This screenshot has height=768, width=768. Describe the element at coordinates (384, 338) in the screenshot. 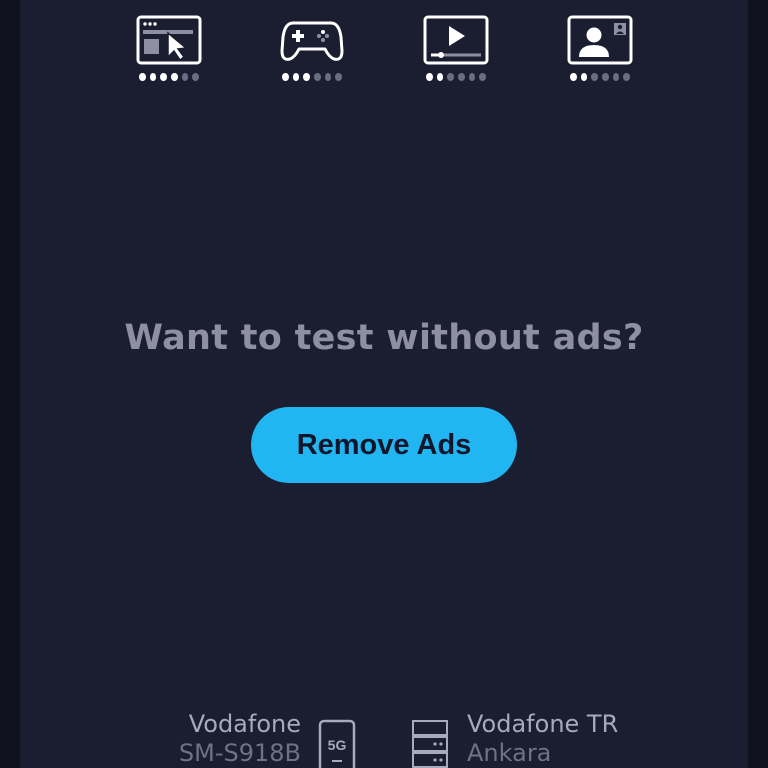

I see `no-ads-prompt: Want to test without ads?` at that location.